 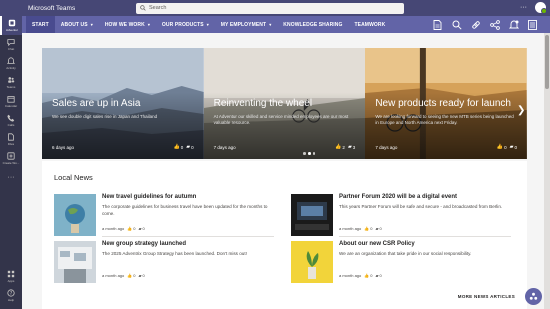 I want to click on org-icon, so click(x=12, y=23).